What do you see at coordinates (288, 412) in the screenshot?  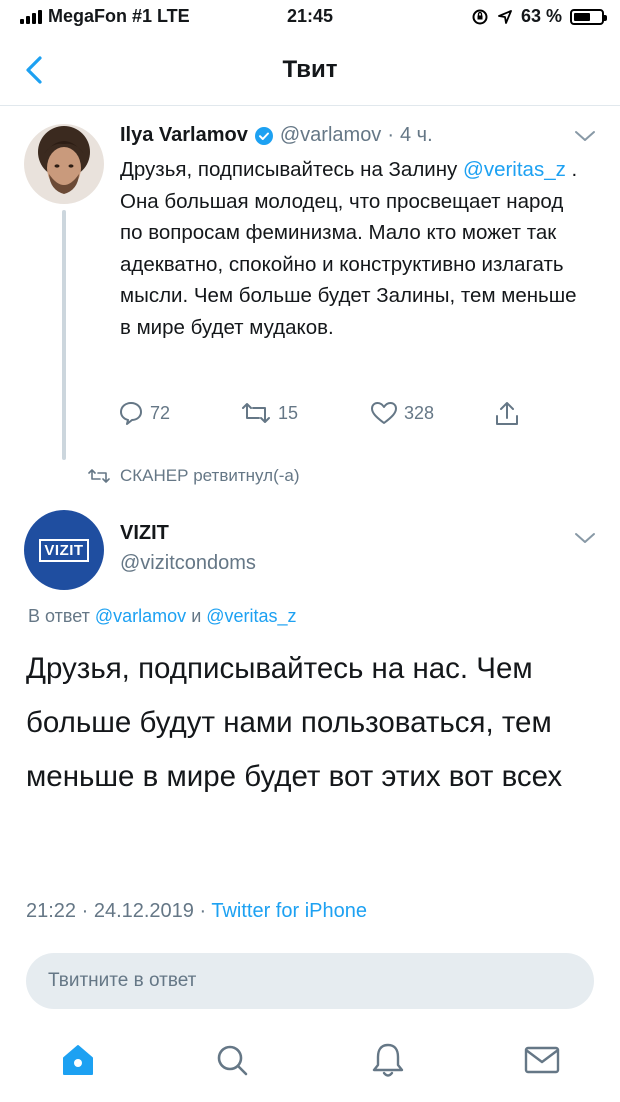 I see `retweet-count: 15` at bounding box center [288, 412].